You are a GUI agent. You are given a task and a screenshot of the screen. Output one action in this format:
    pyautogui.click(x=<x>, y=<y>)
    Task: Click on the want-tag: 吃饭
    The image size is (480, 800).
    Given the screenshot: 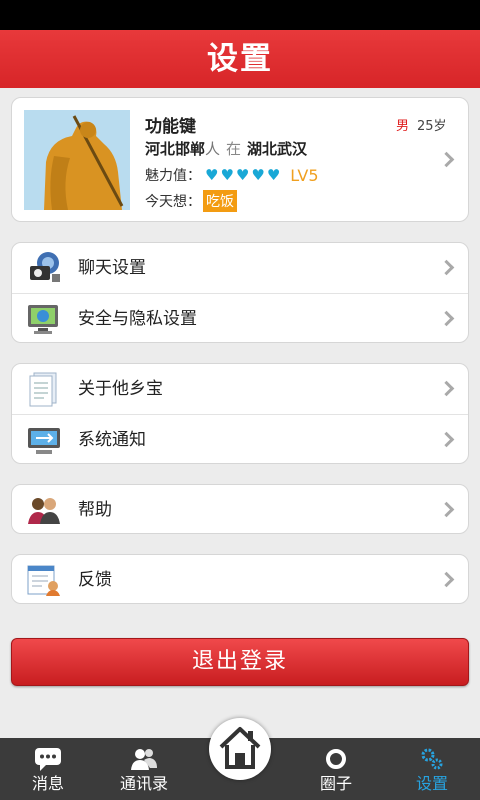 What is the action you would take?
    pyautogui.click(x=220, y=201)
    